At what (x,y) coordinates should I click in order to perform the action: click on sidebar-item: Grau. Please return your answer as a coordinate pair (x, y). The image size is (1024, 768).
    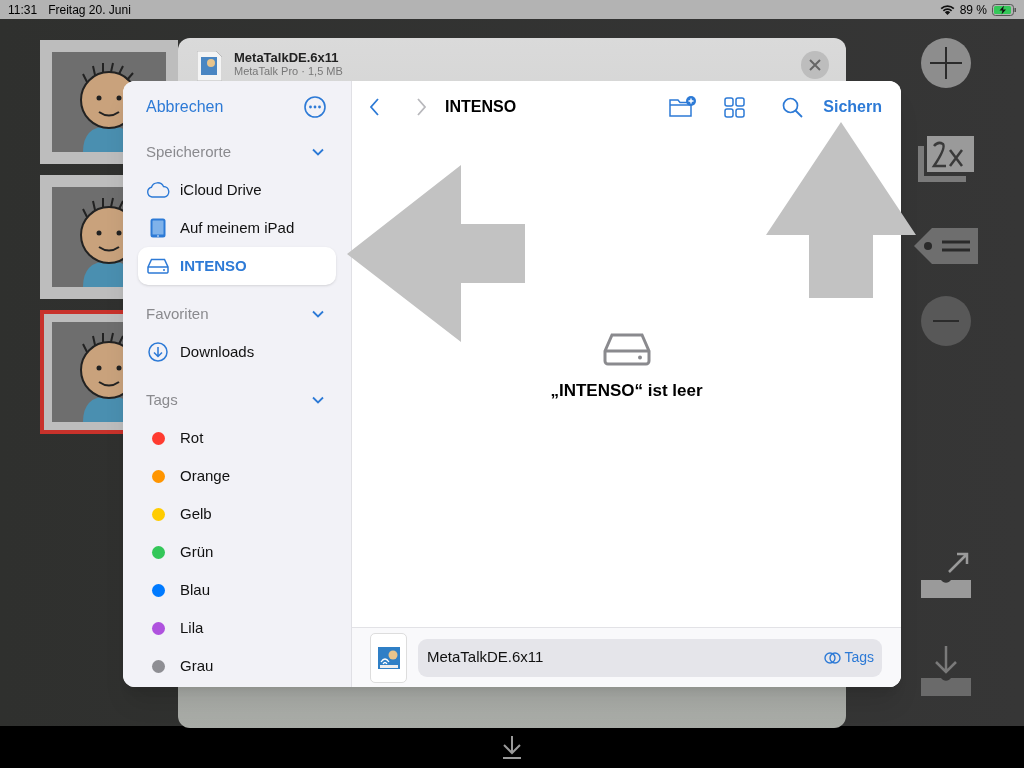
    Looking at the image, I should click on (237, 666).